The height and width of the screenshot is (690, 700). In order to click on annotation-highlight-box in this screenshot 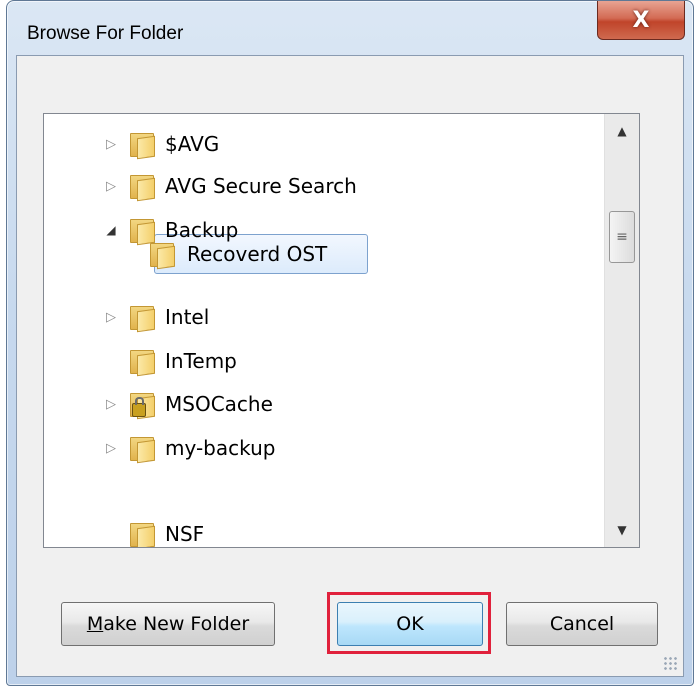, I will do `click(409, 623)`.